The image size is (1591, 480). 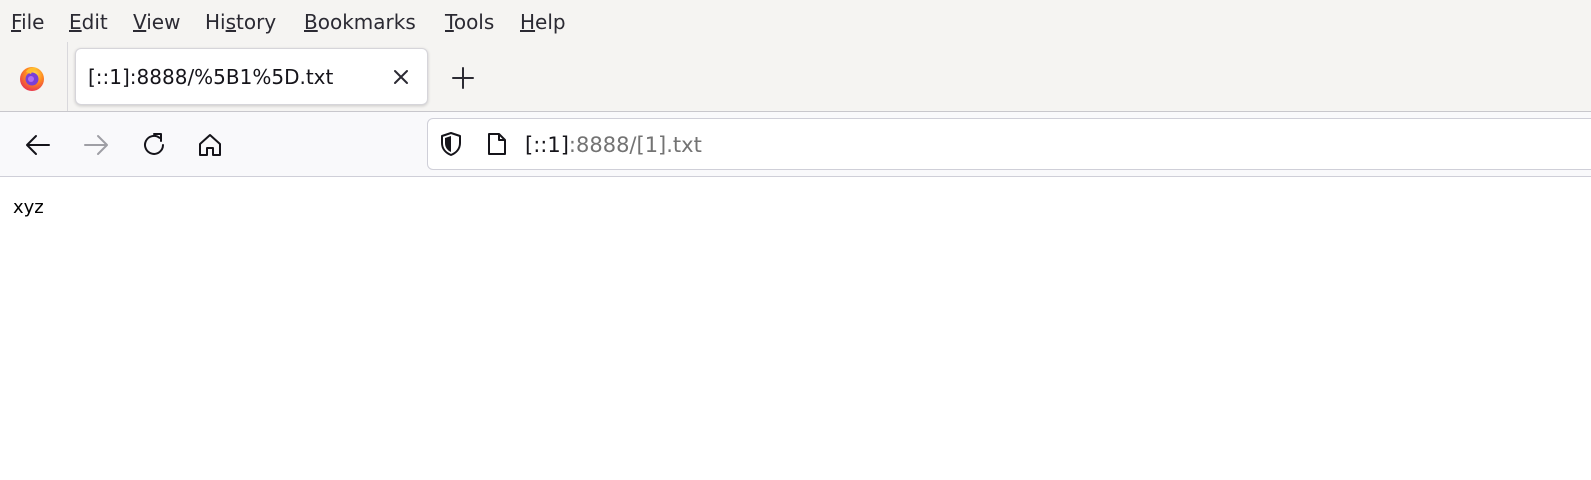 What do you see at coordinates (38, 145) in the screenshot?
I see `arrow-left-icon` at bounding box center [38, 145].